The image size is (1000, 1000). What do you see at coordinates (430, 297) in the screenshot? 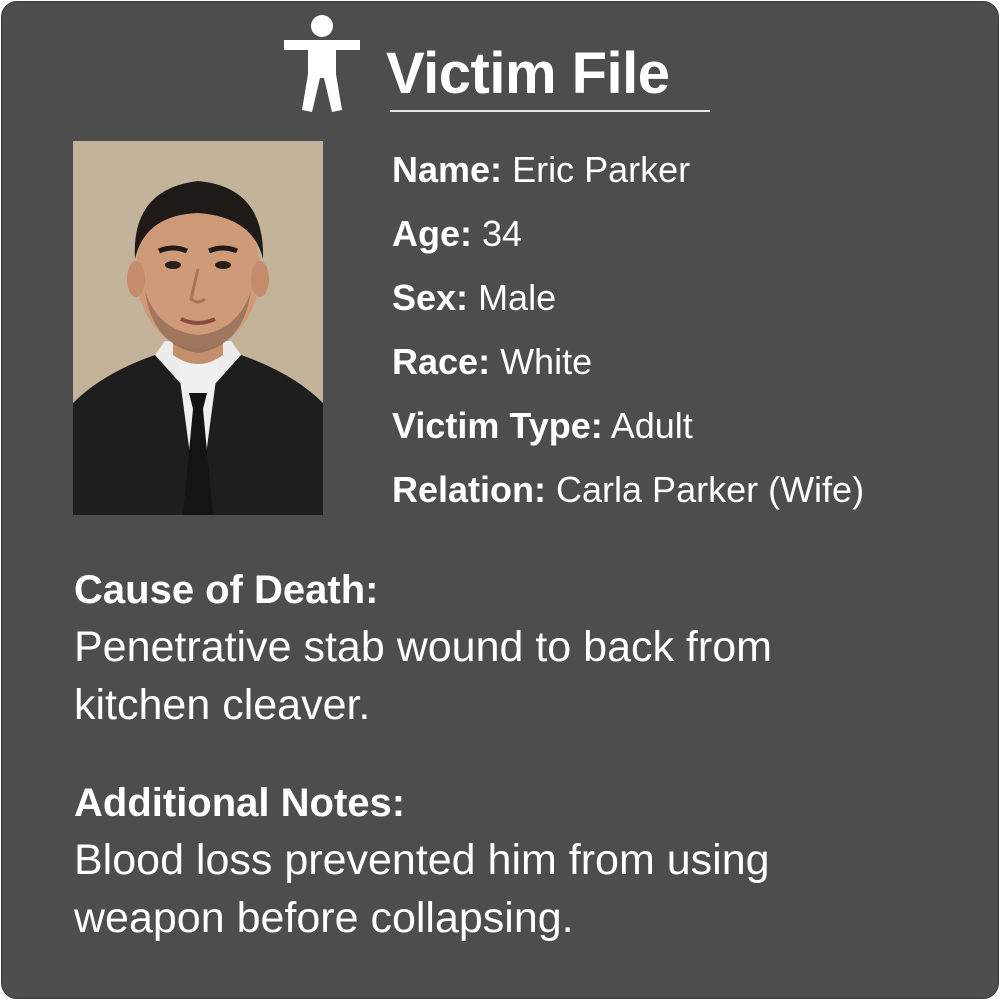
I see `fact-label: Sex:` at bounding box center [430, 297].